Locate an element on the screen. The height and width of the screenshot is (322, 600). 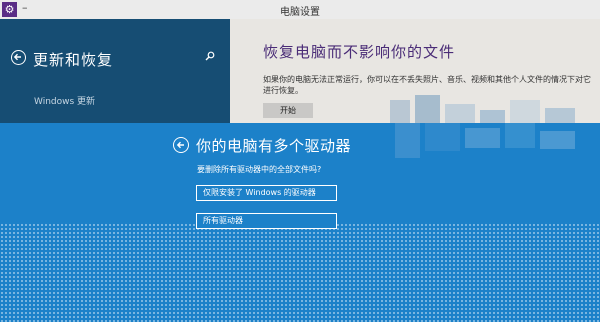
windows-drive-only-button: 仅限安装了 Windows 的驱动器 is located at coordinates (266, 193).